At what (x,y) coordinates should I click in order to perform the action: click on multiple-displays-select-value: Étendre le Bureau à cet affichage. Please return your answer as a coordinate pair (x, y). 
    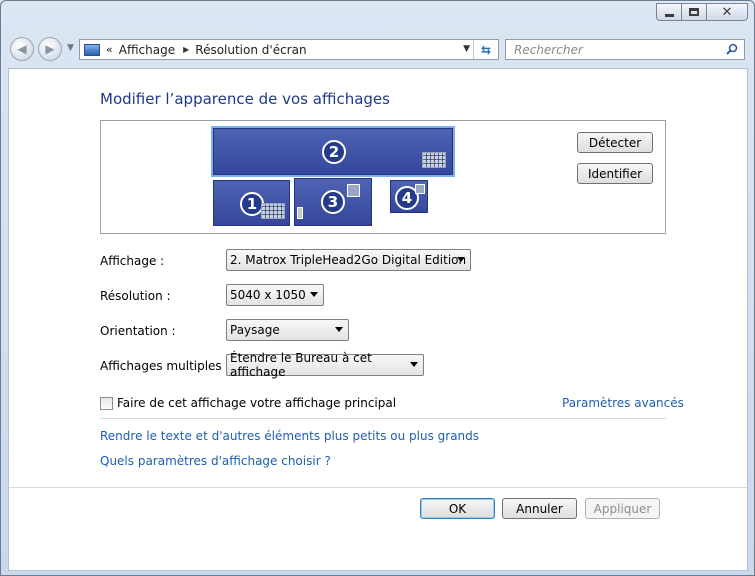
    Looking at the image, I should click on (301, 365).